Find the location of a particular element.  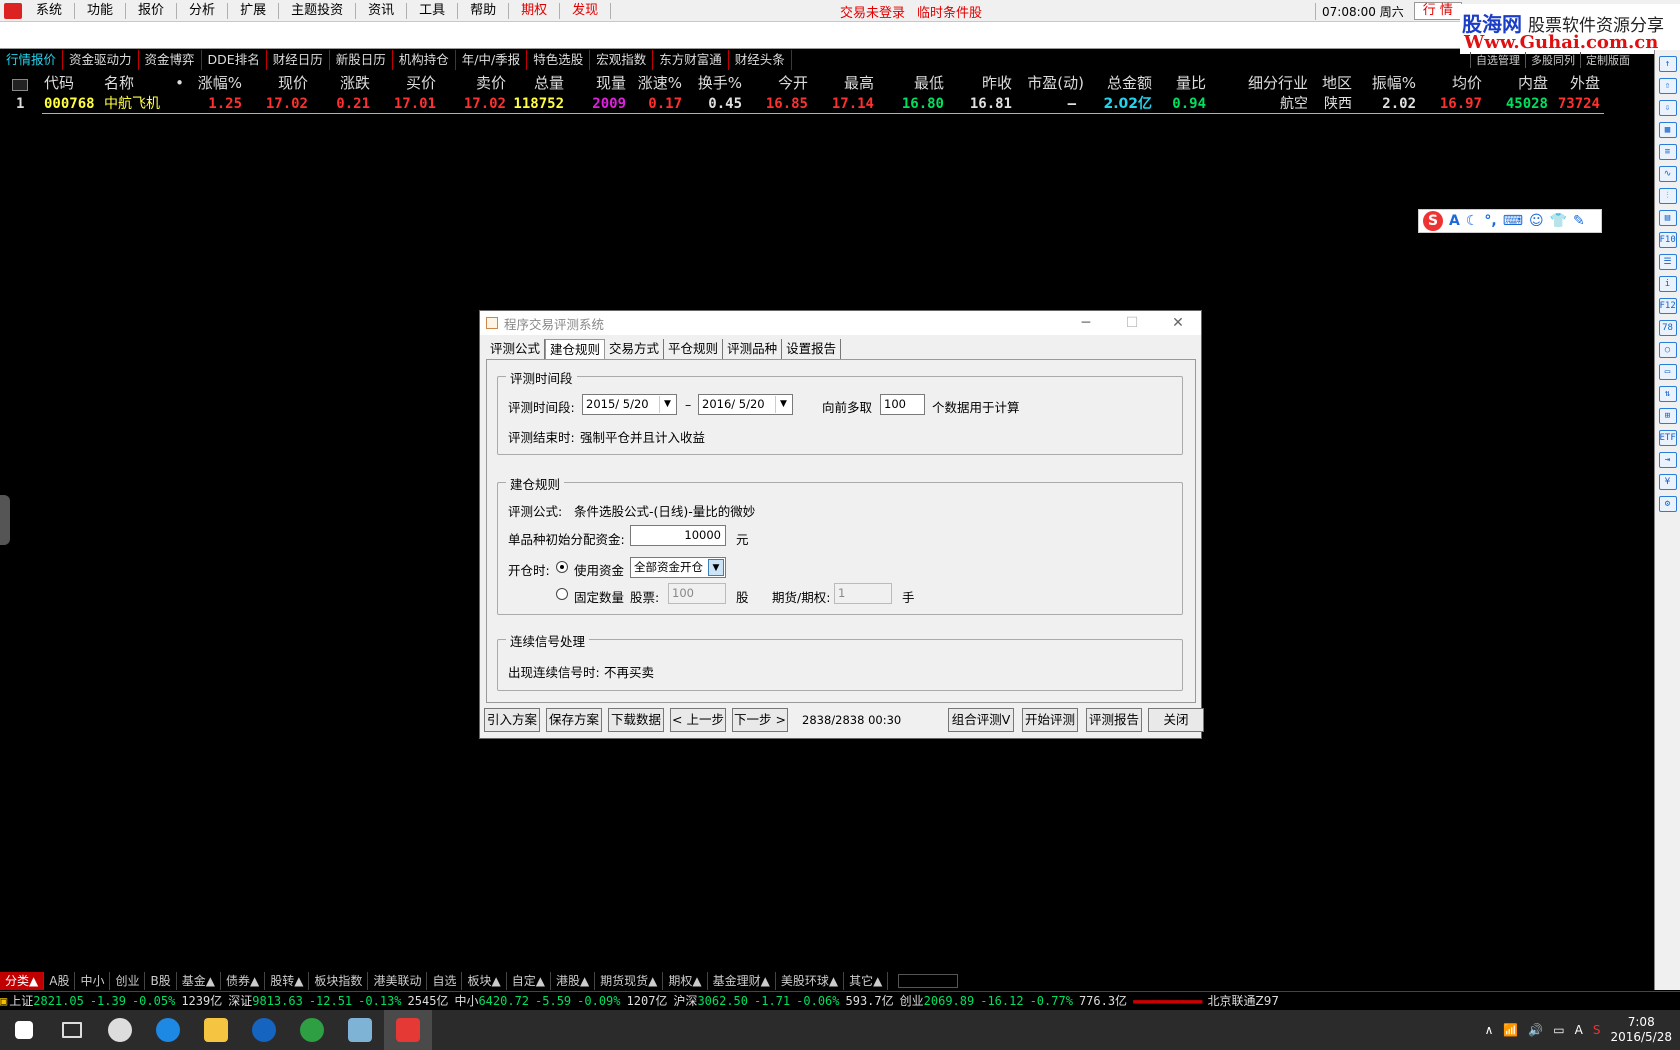

pinwheel-app-icon is located at coordinates (120, 1030).